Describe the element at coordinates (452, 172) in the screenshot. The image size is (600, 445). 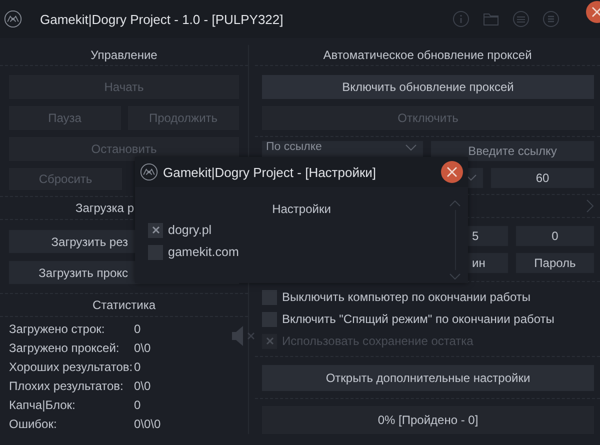
I see `close-icon` at that location.